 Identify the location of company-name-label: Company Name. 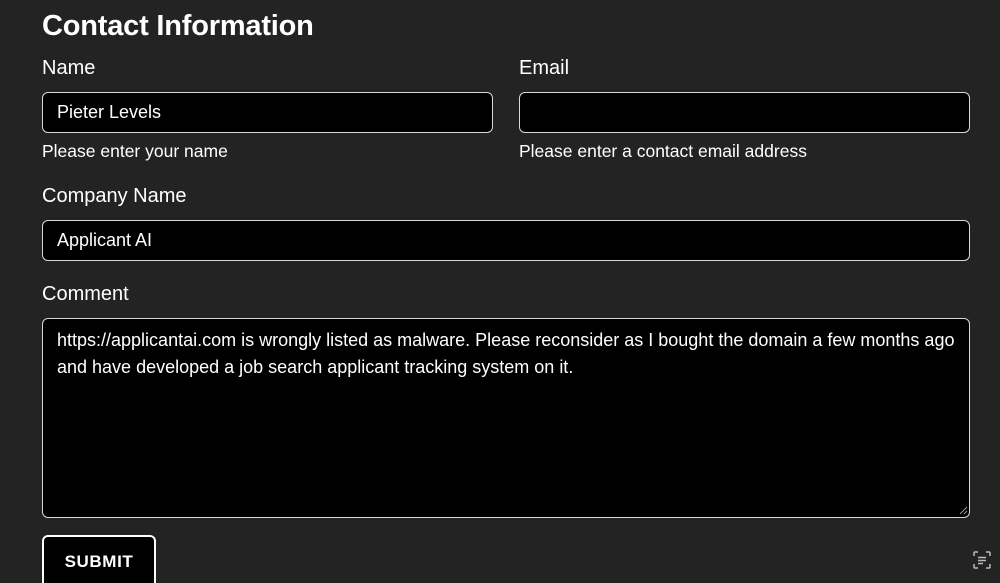
(114, 196).